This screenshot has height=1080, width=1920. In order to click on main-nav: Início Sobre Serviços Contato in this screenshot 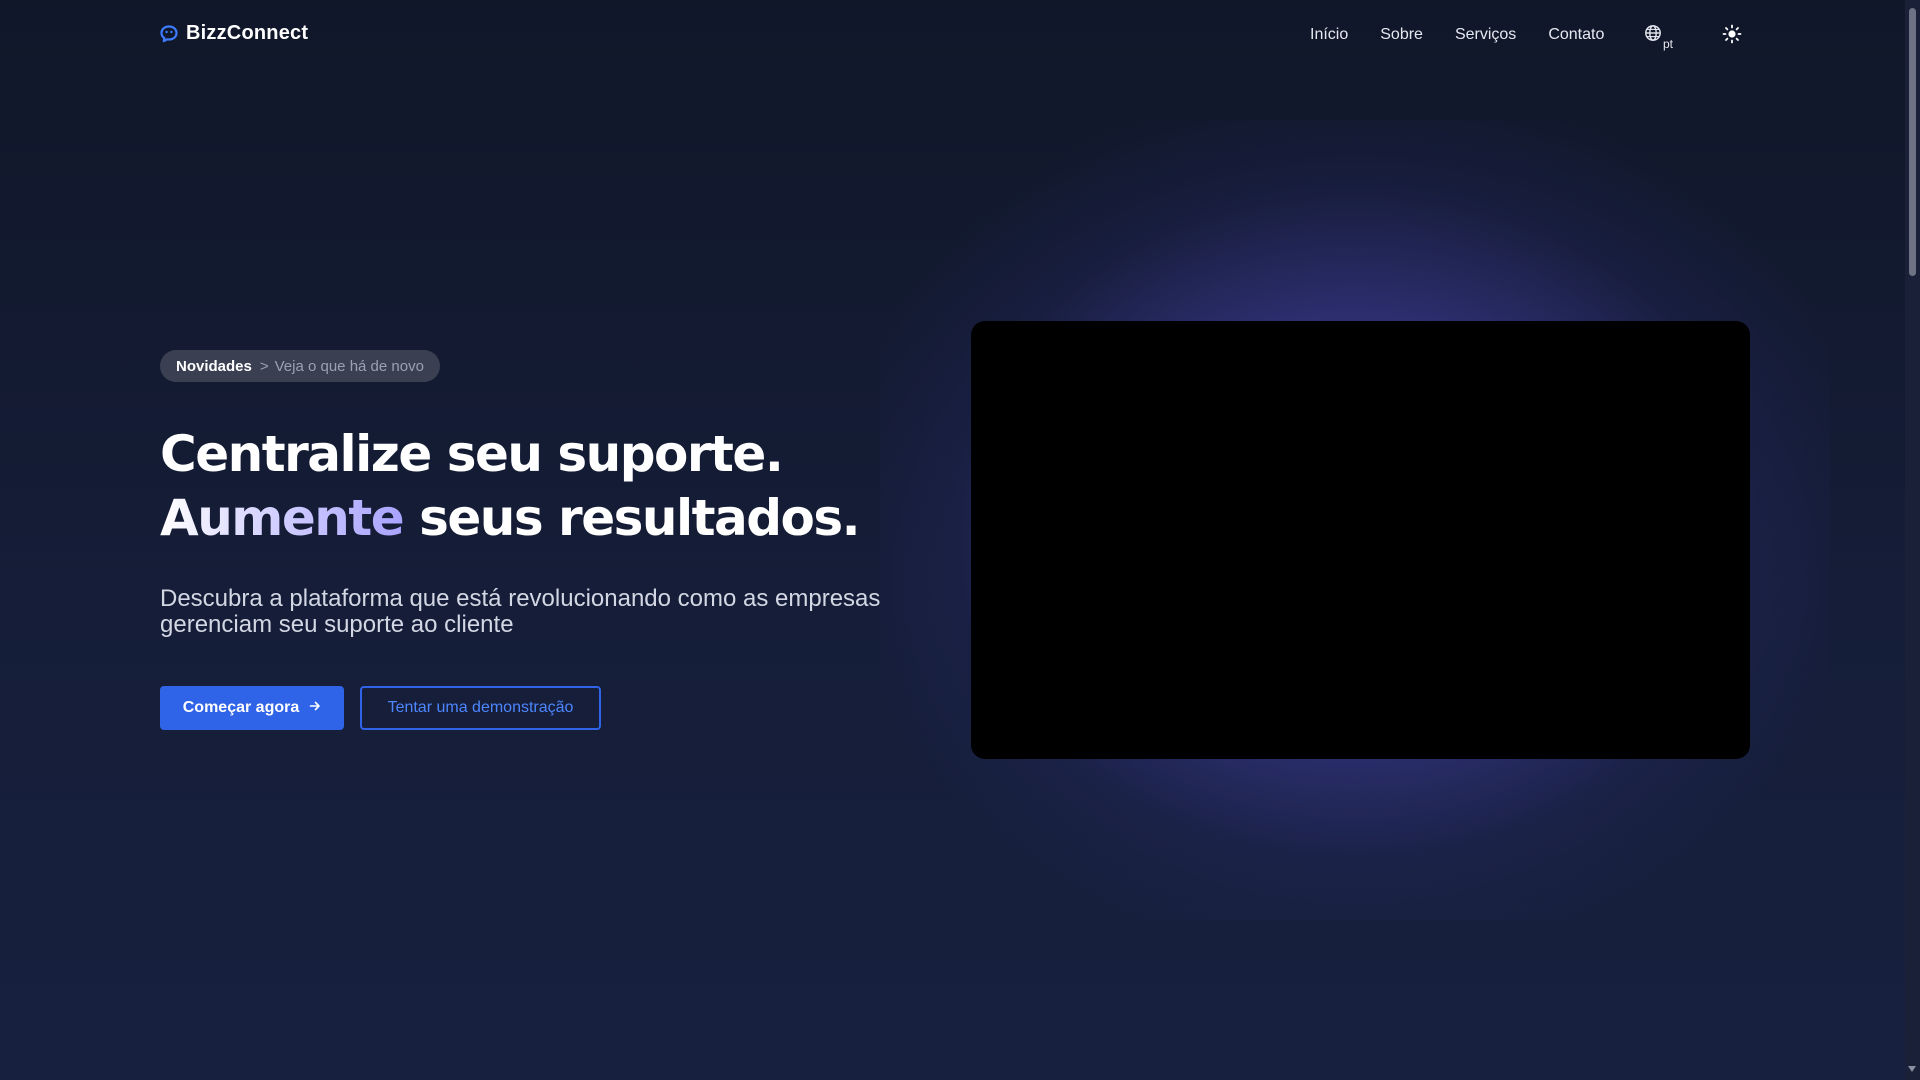, I will do `click(1473, 35)`.